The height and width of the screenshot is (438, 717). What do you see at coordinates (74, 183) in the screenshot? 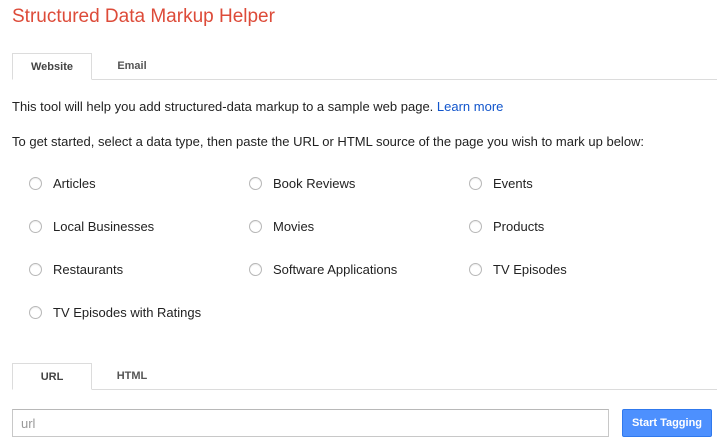
I see `option-label: Articles` at bounding box center [74, 183].